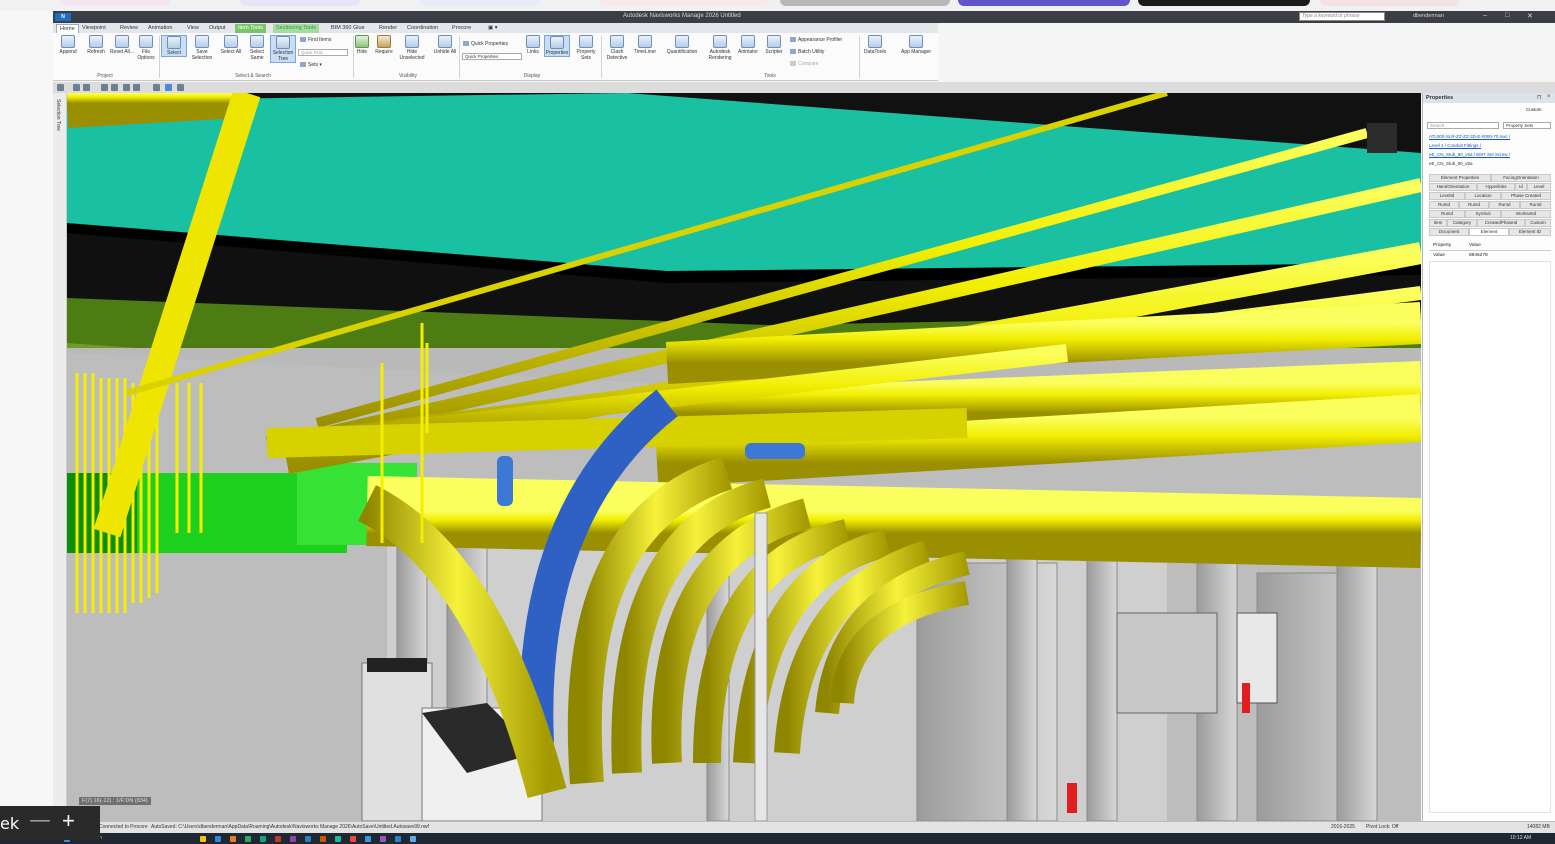 The height and width of the screenshot is (844, 1555). I want to click on tab-procore: Procore, so click(461, 28).